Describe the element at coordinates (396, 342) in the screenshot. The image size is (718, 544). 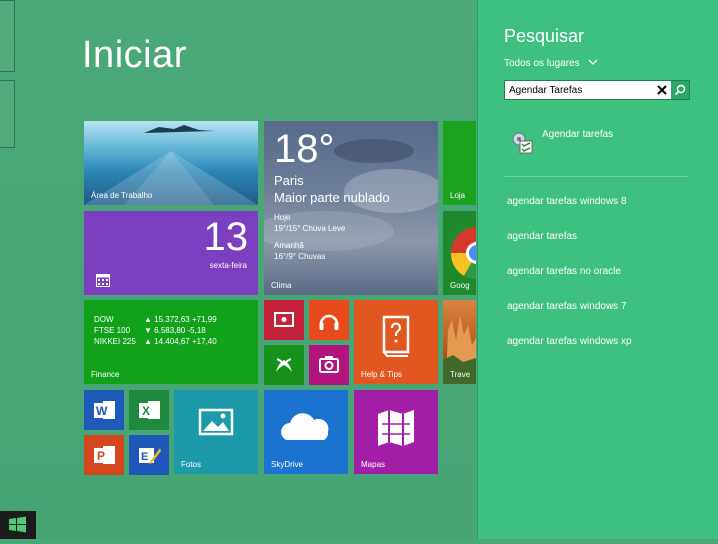
I see `tile-help: Help & Tips` at that location.